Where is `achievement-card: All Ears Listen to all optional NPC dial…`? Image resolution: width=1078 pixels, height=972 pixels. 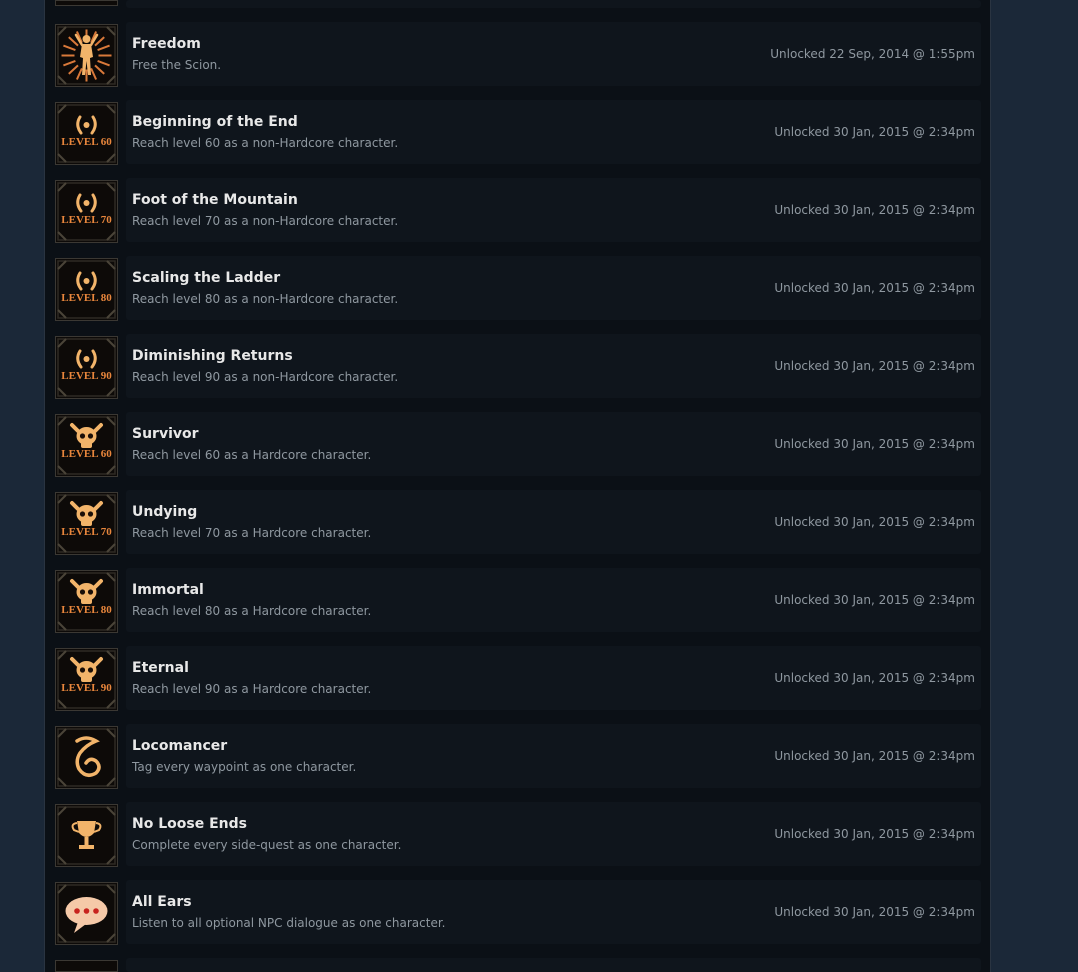 achievement-card: All Ears Listen to all optional NPC dial… is located at coordinates (553, 912).